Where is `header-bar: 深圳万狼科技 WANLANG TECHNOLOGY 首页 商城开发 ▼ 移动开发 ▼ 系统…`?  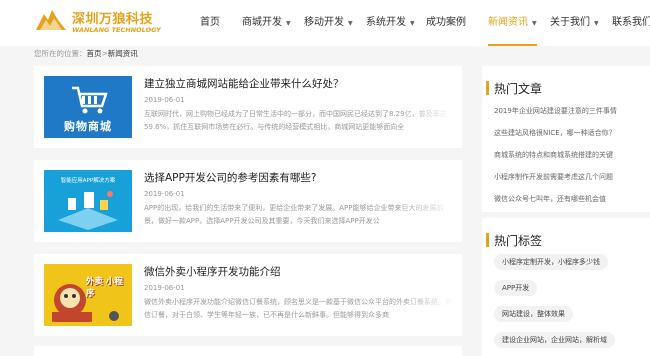
header-bar: 深圳万狼科技 WANLANG TECHNOLOGY 首页 商城开发 ▼ 移动开发 ▼ 系统… is located at coordinates (325, 23).